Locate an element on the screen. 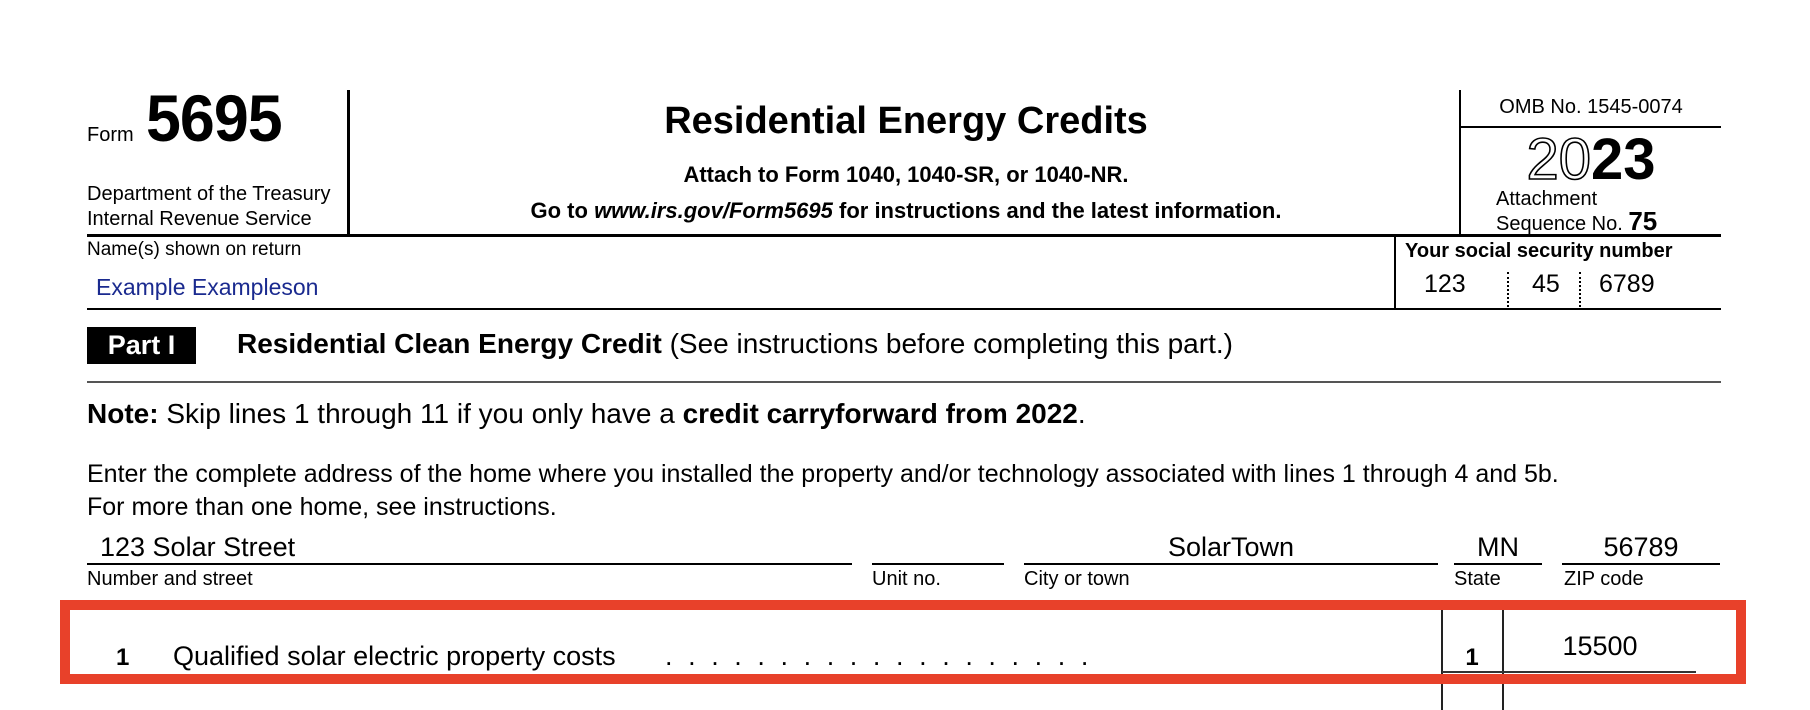 This screenshot has height=710, width=1810. part-badge: Part I is located at coordinates (141, 345).